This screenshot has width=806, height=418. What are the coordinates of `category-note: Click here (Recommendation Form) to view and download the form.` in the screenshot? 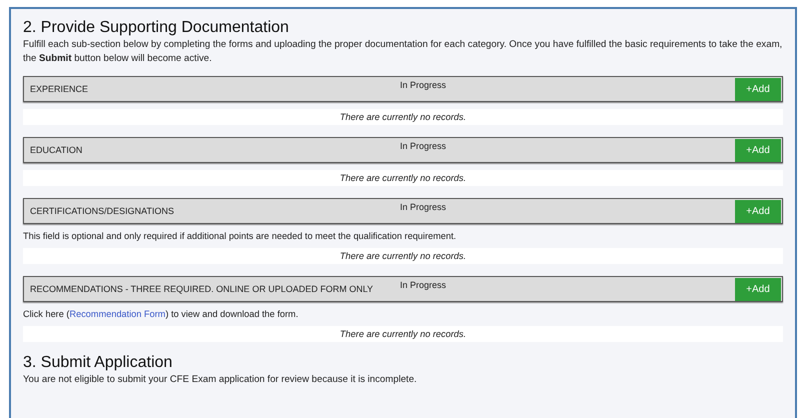 It's located at (161, 314).